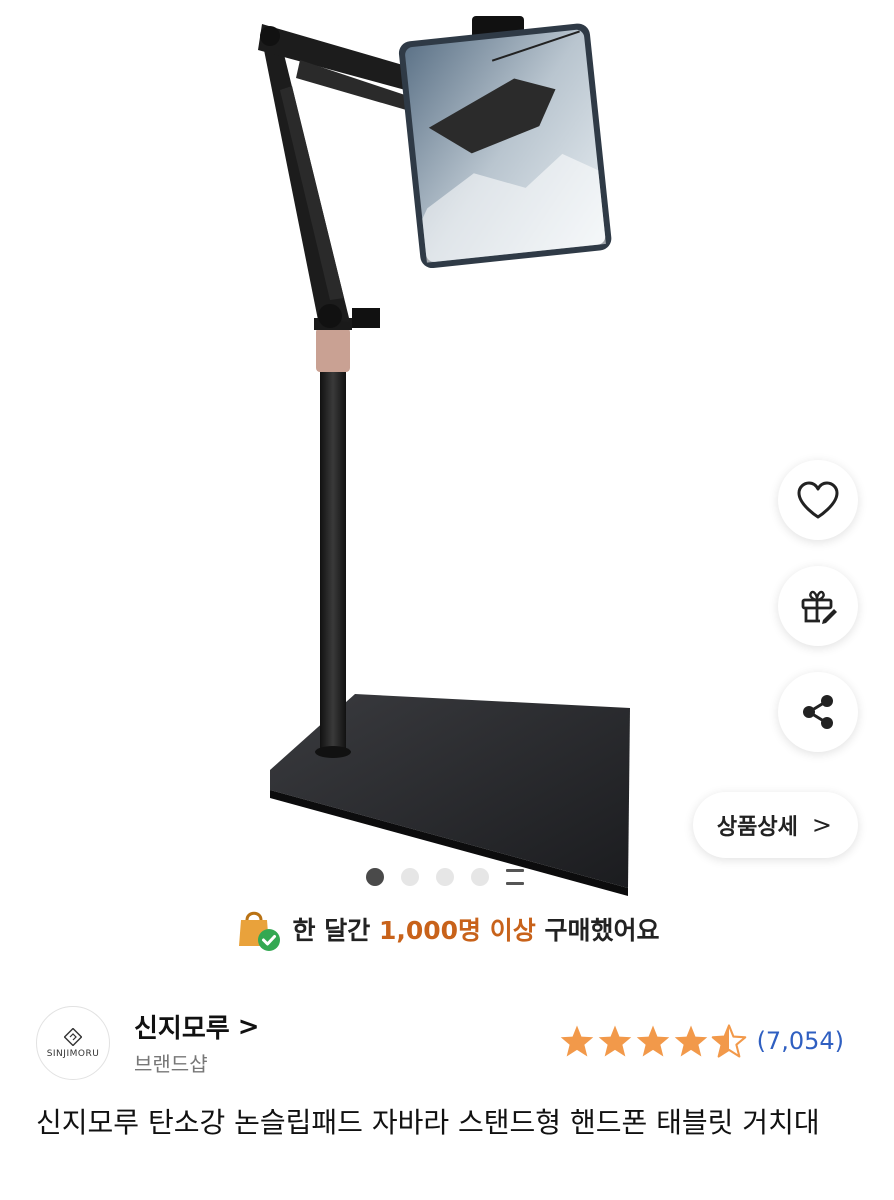  I want to click on social-proof-suffix: 구매했어요, so click(597, 930).